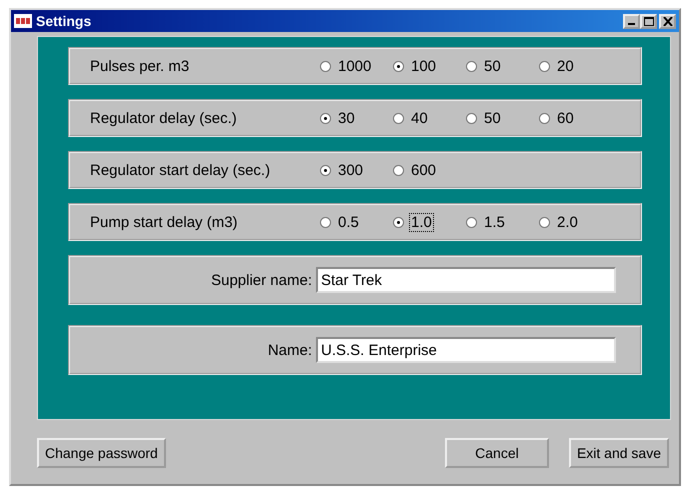  Describe the element at coordinates (575, 66) in the screenshot. I see `radio-option: 20` at that location.